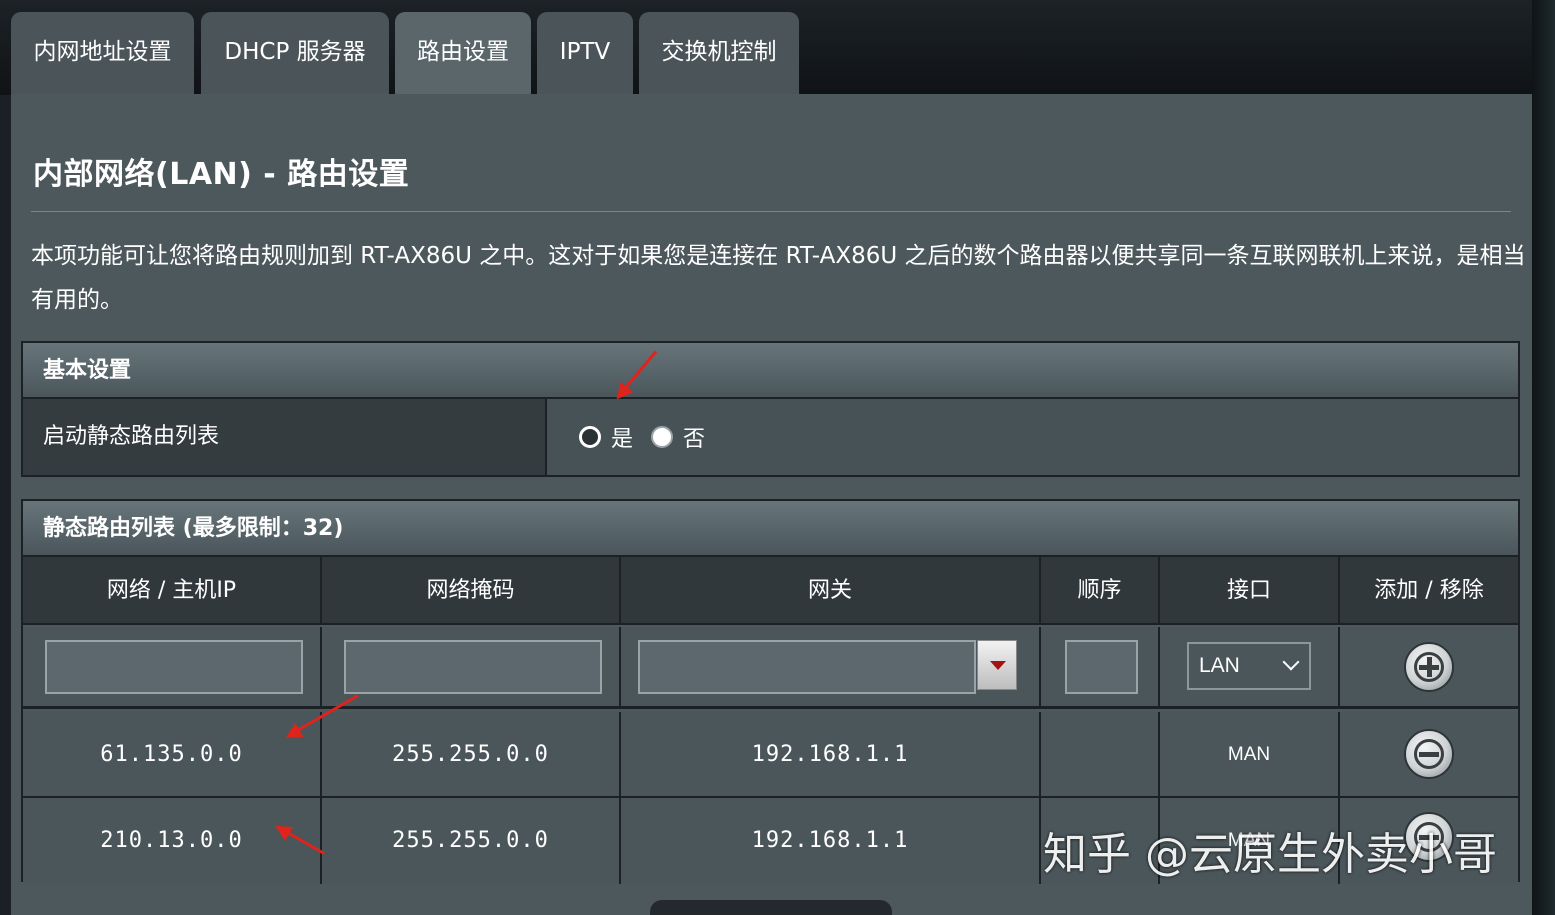 This screenshot has height=915, width=1555. I want to click on row-network: 61.135.0.0, so click(172, 754).